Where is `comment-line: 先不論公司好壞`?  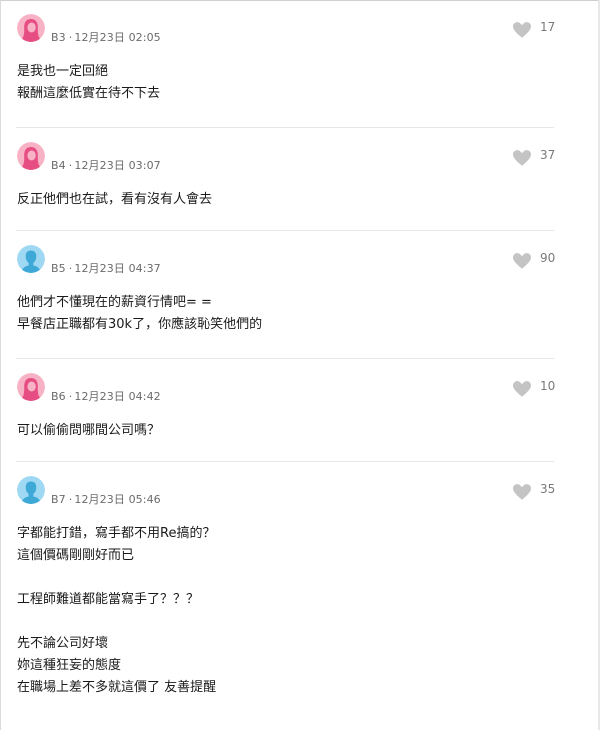
comment-line: 先不論公司好壞 is located at coordinates (63, 643).